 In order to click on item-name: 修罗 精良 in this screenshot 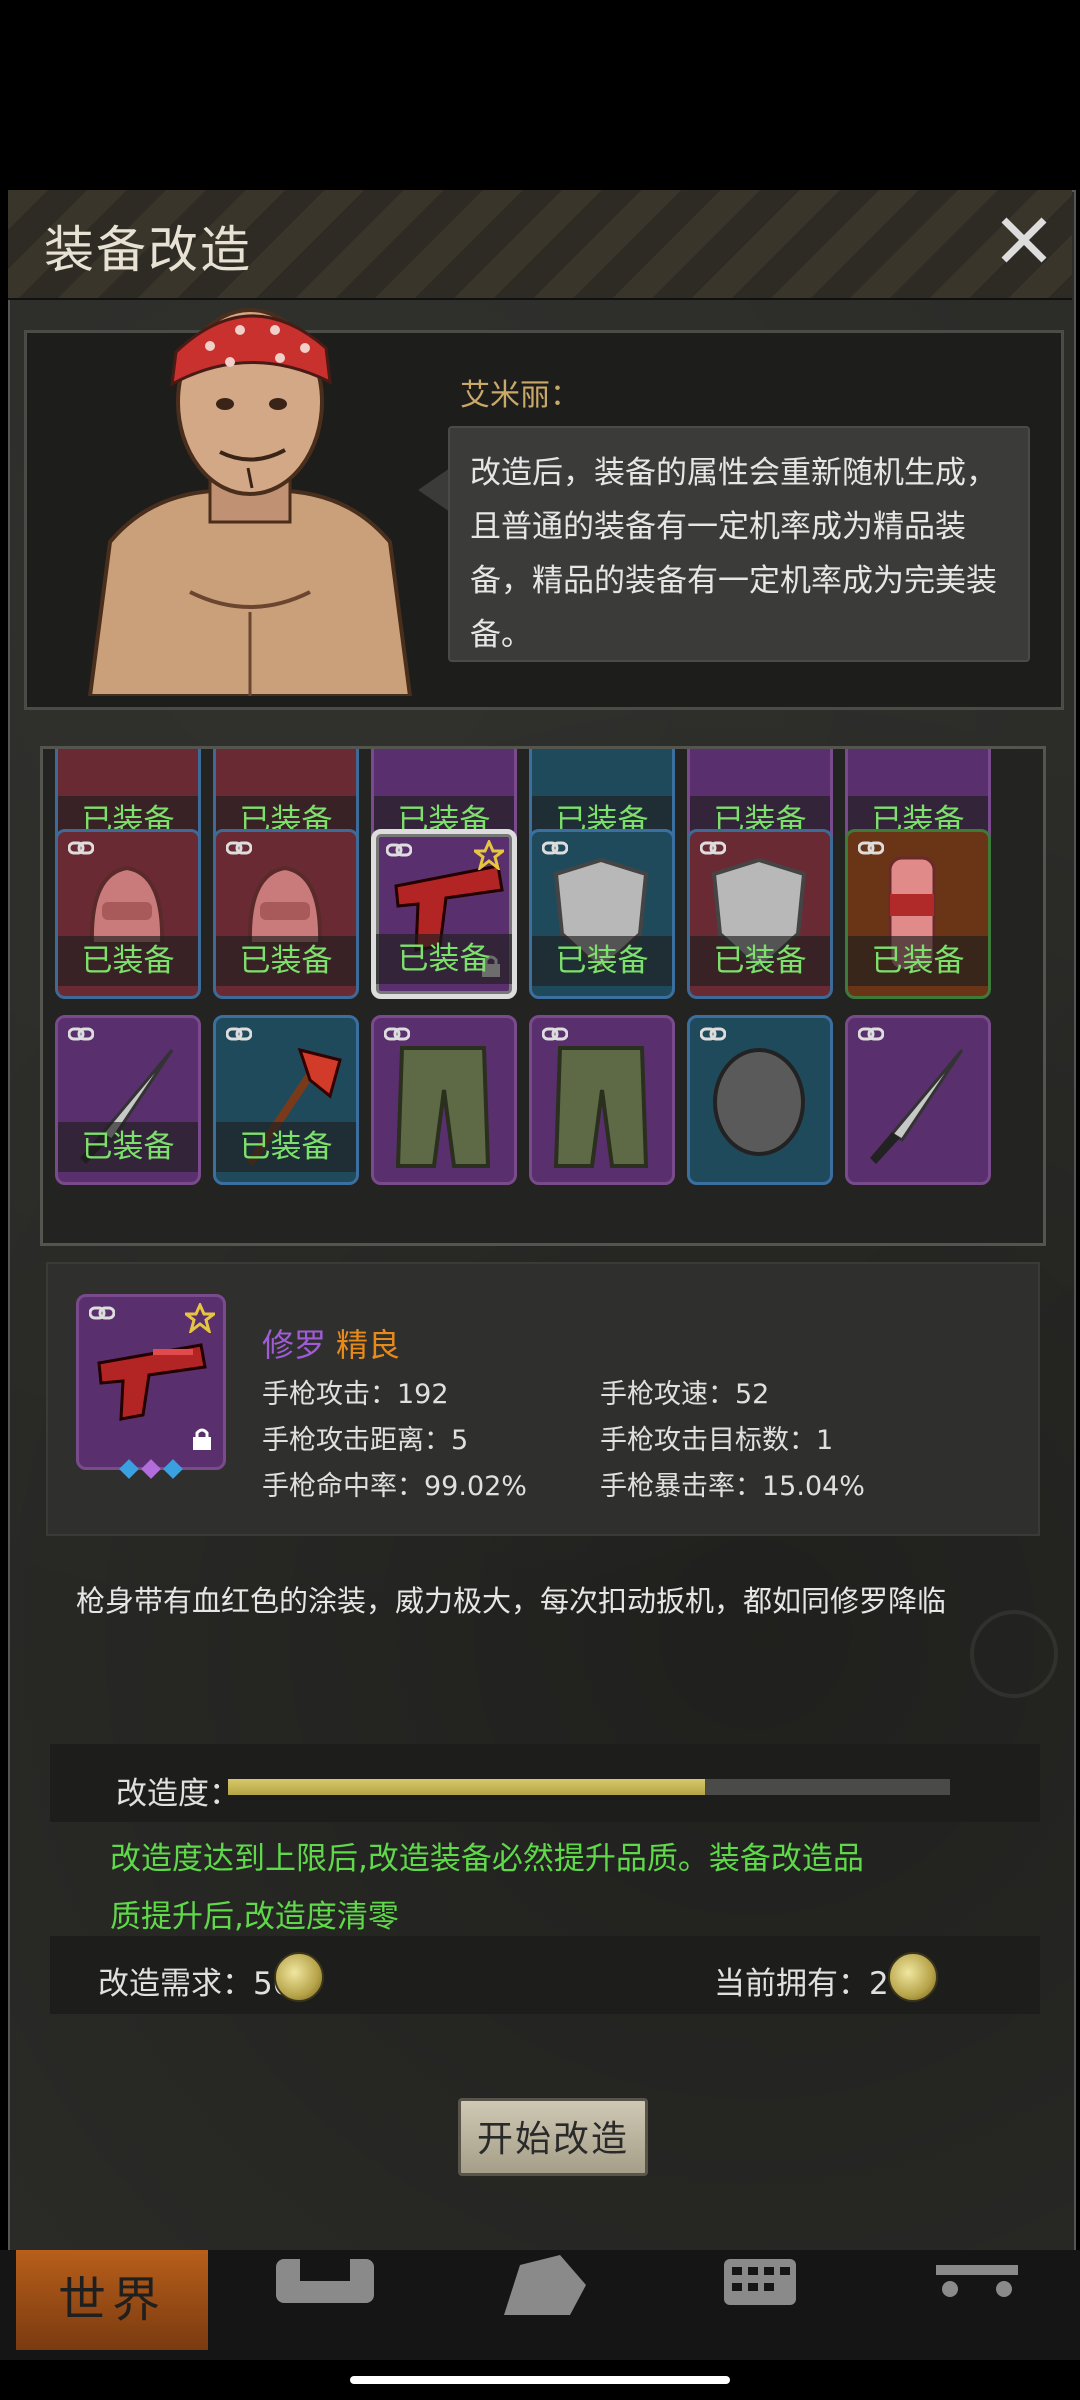, I will do `click(331, 1343)`.